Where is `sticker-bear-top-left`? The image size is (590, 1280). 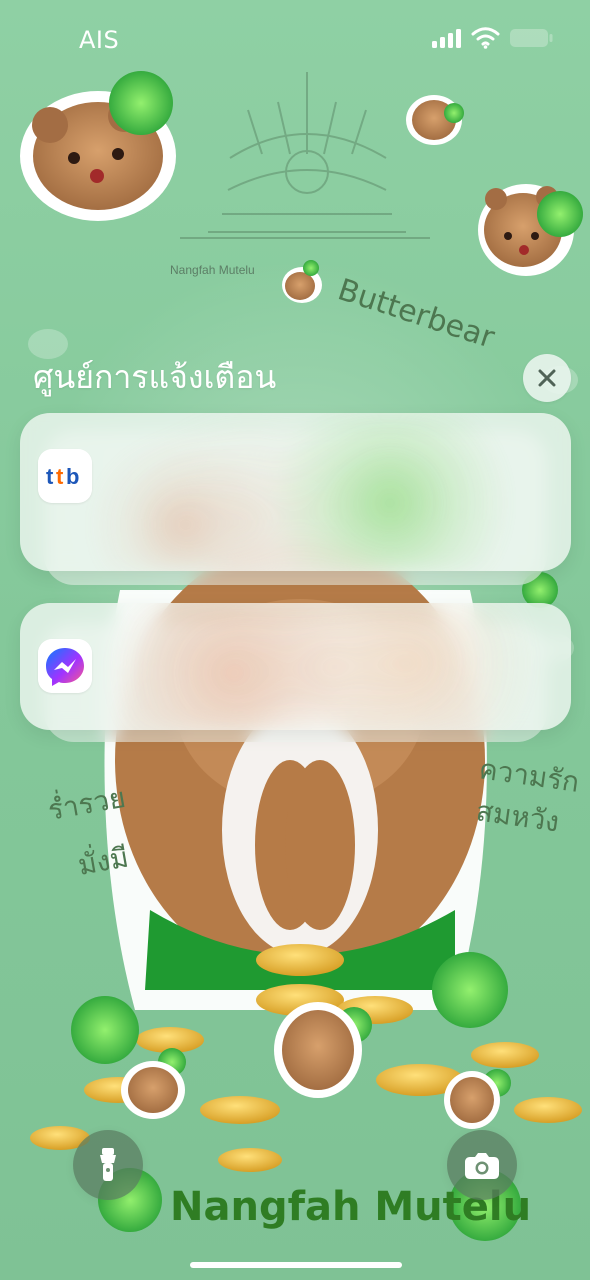 sticker-bear-top-left is located at coordinates (98, 146).